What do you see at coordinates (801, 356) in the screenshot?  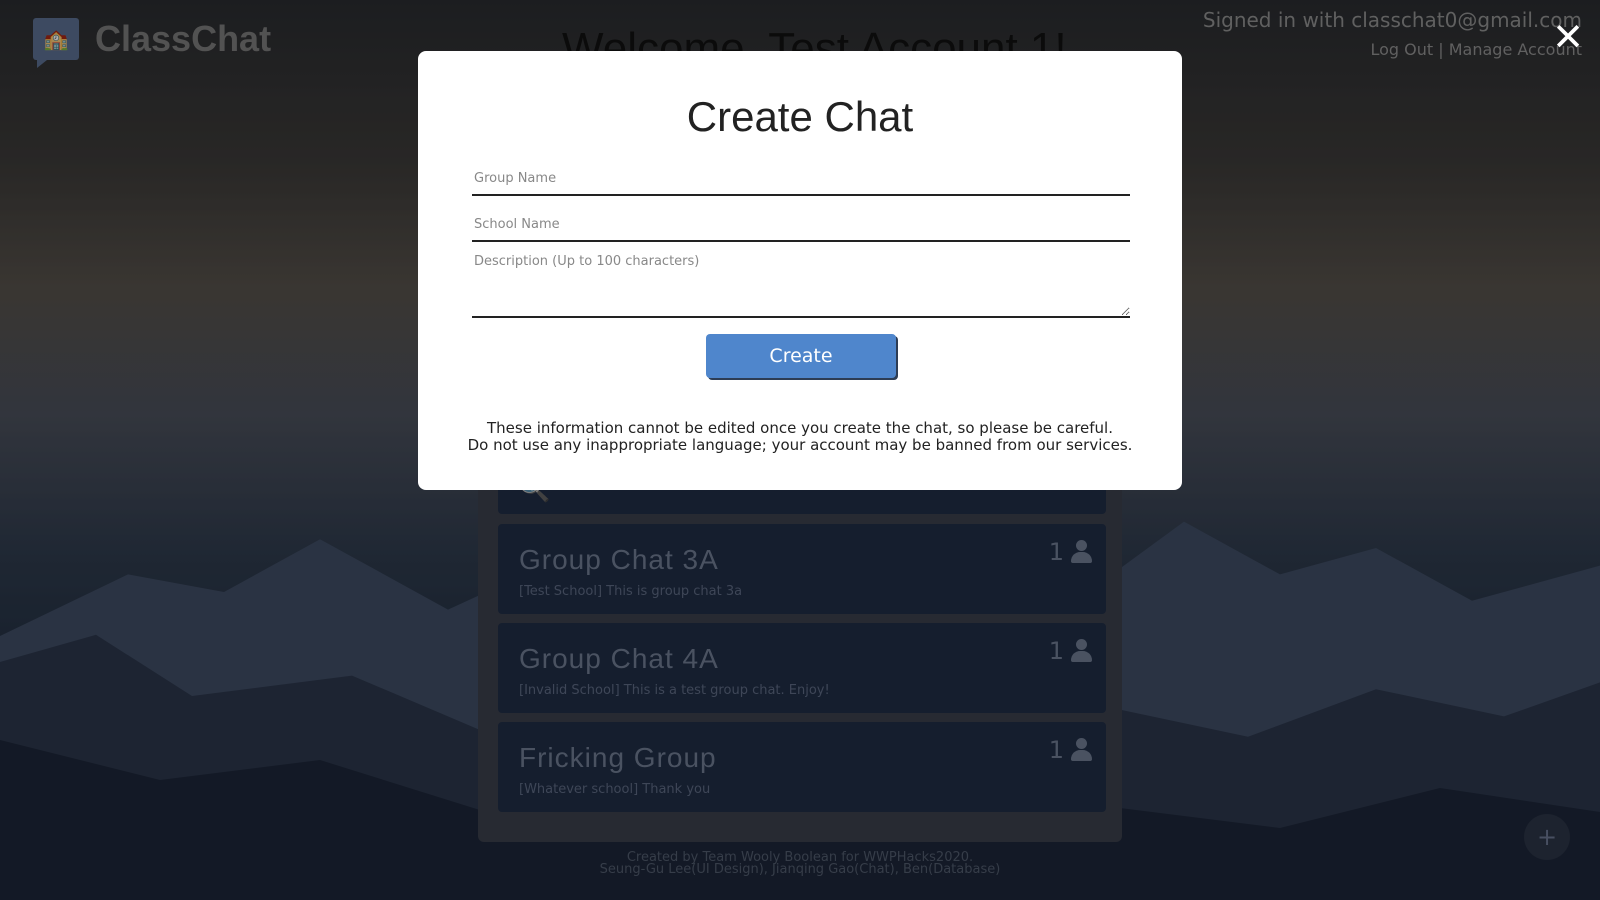 I see `create-button: Create` at bounding box center [801, 356].